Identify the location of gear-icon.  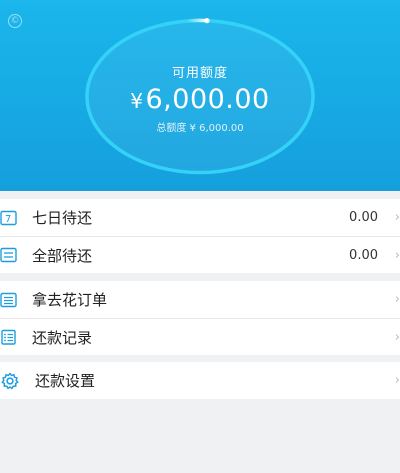
(10, 380).